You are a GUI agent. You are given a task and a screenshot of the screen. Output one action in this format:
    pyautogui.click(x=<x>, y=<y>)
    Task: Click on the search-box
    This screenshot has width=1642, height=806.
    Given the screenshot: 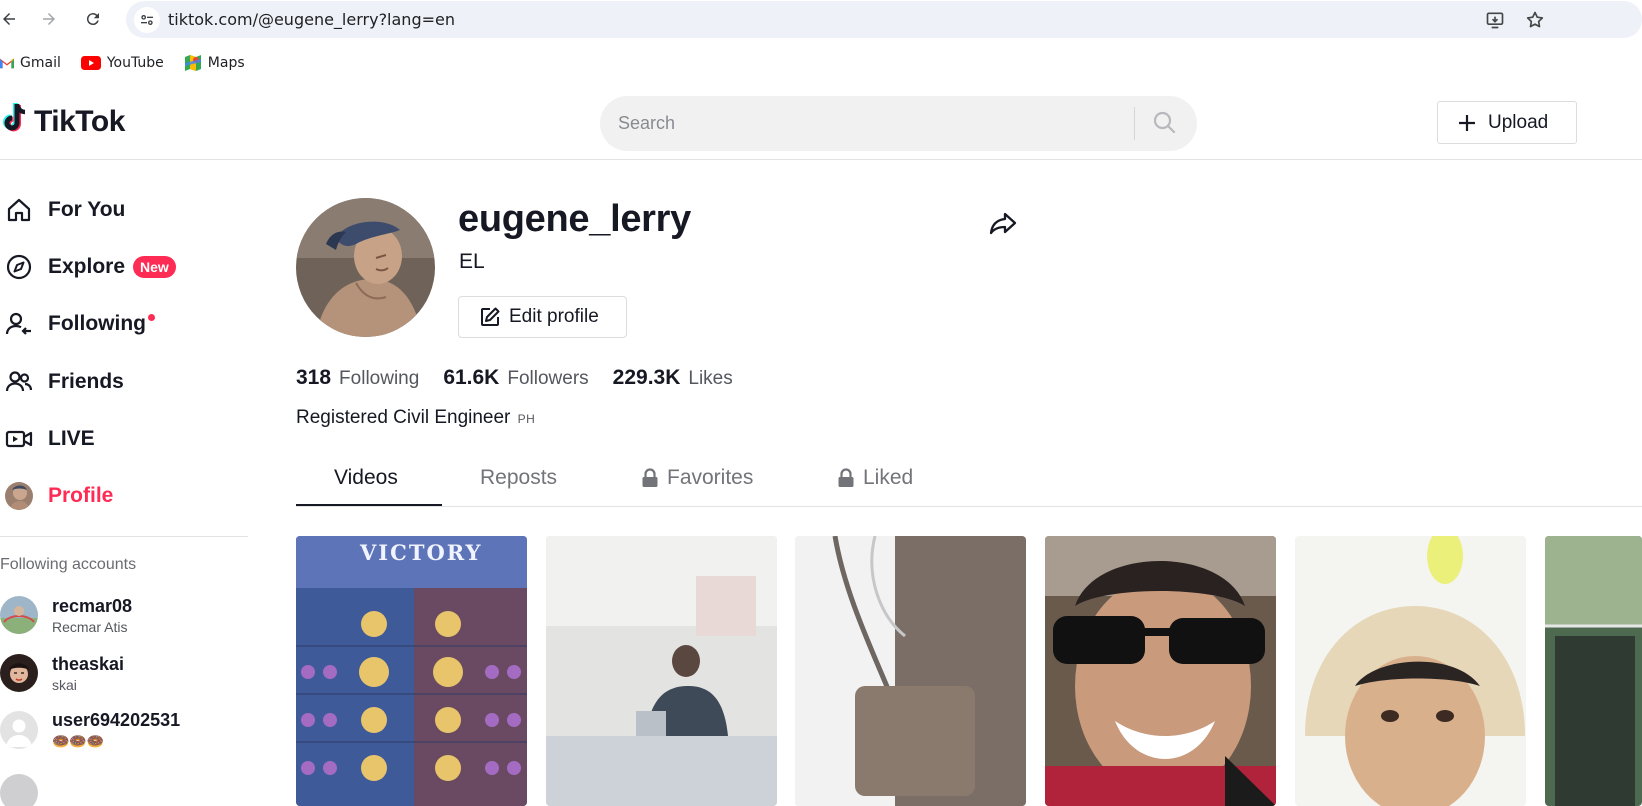 What is the action you would take?
    pyautogui.click(x=898, y=123)
    